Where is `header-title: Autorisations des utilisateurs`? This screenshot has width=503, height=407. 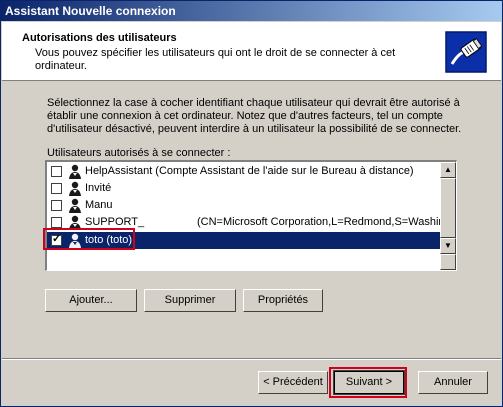
header-title: Autorisations des utilisateurs is located at coordinates (99, 38).